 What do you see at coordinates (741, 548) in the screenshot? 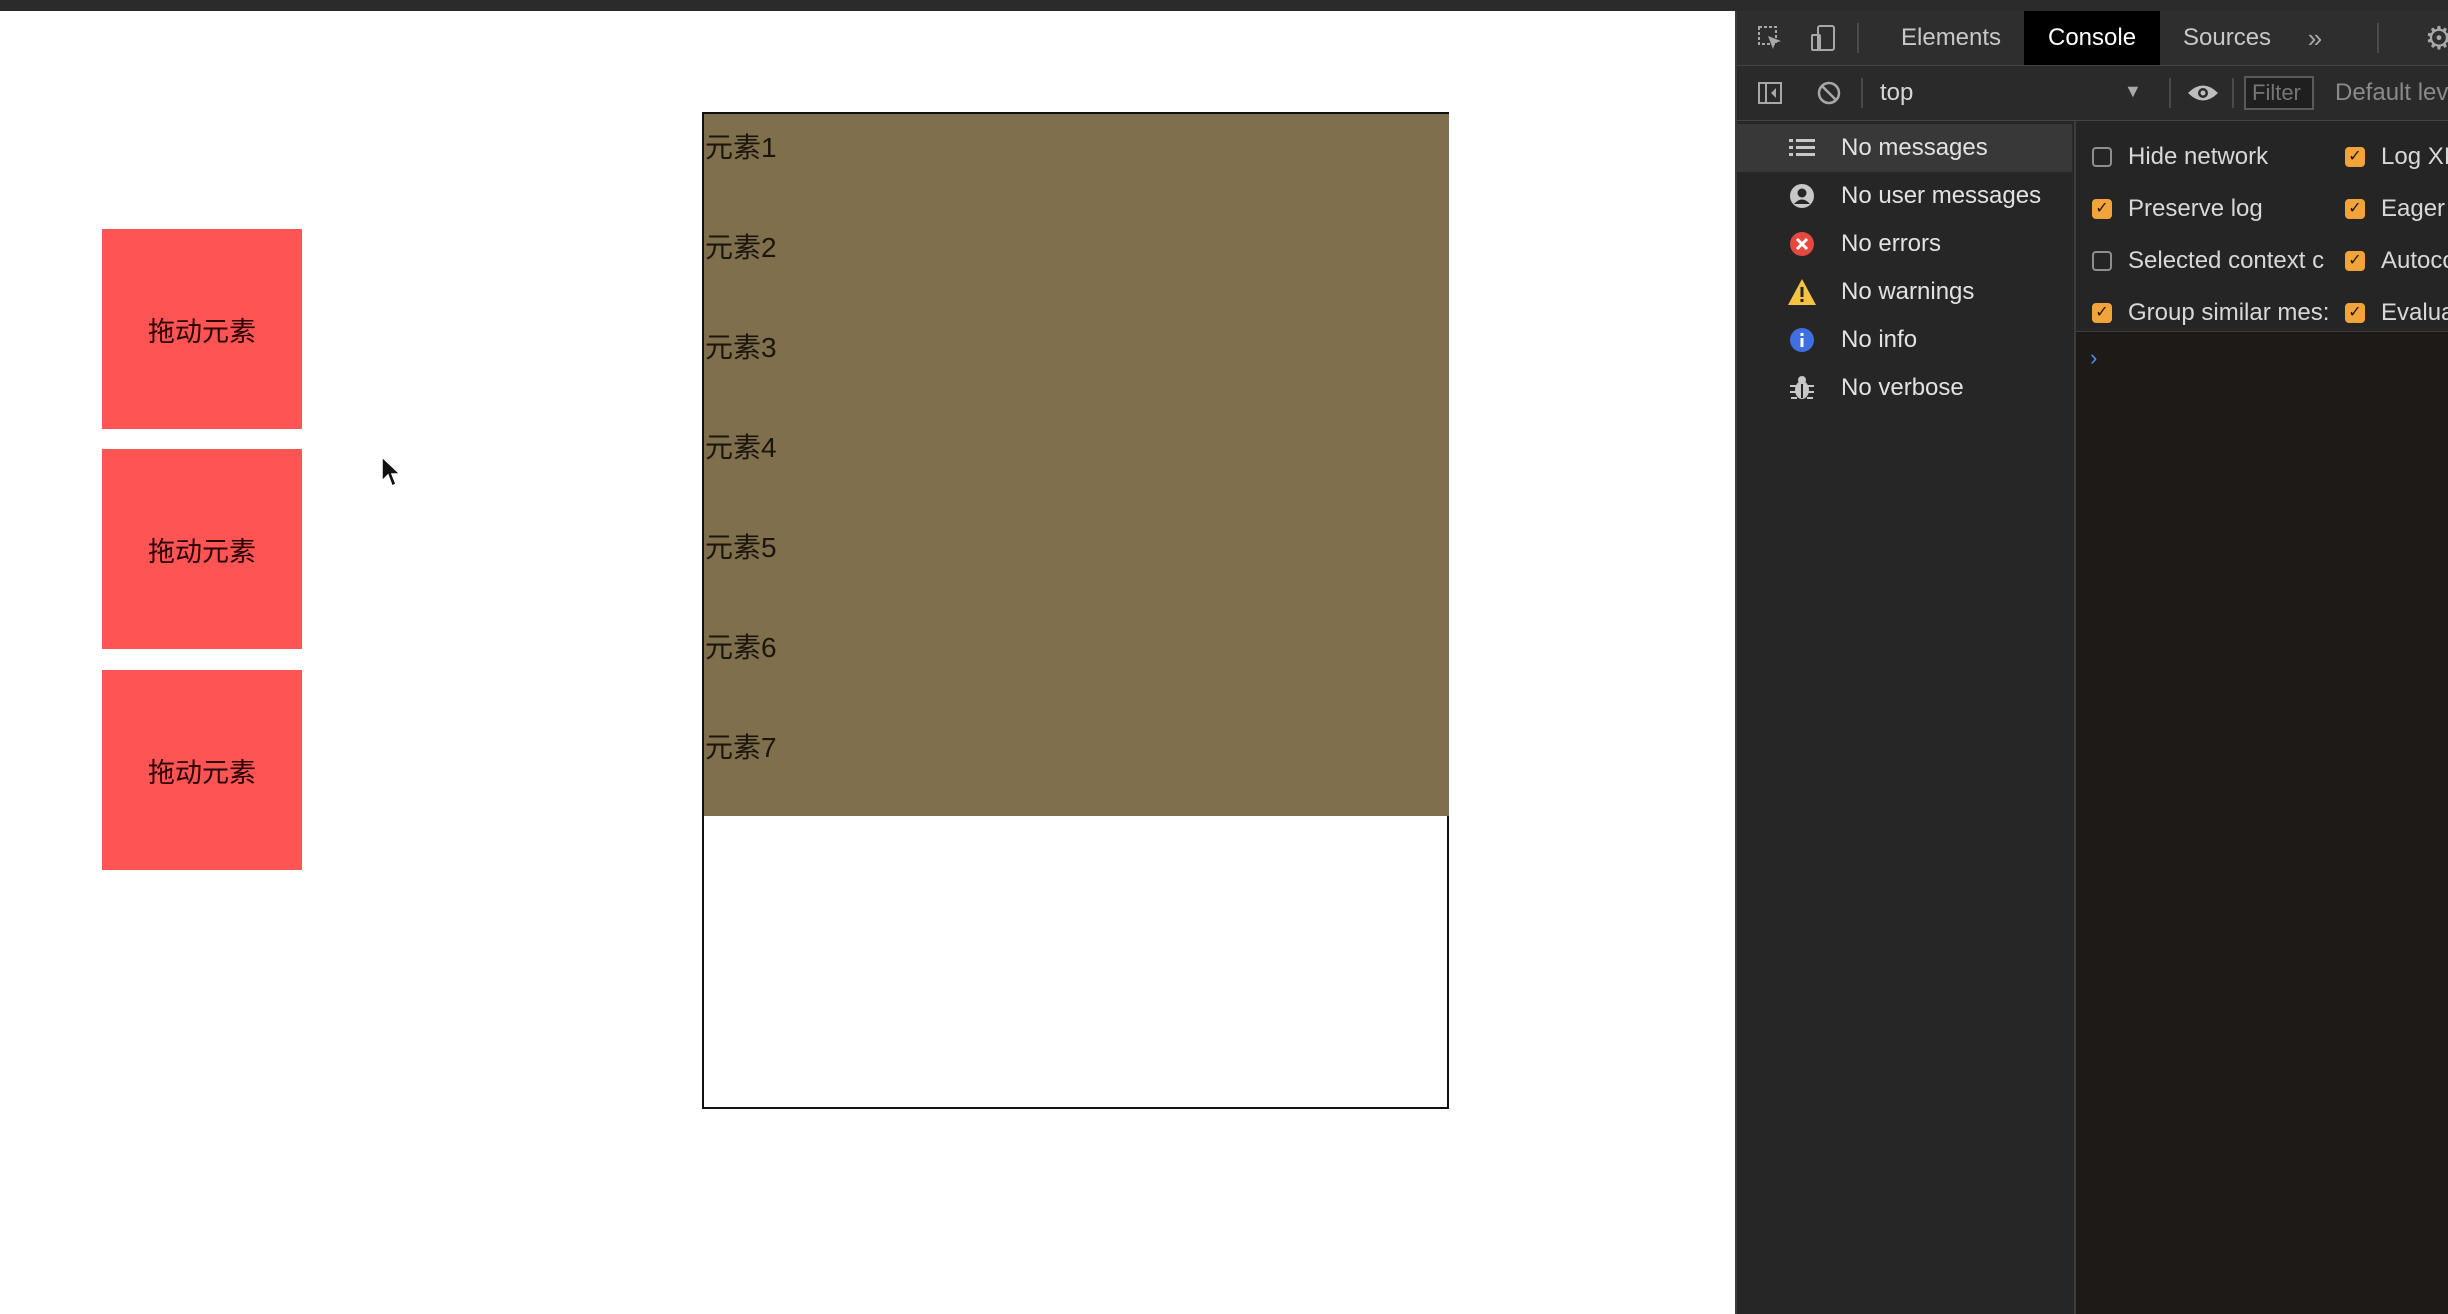
I see `list-item: 元素5` at bounding box center [741, 548].